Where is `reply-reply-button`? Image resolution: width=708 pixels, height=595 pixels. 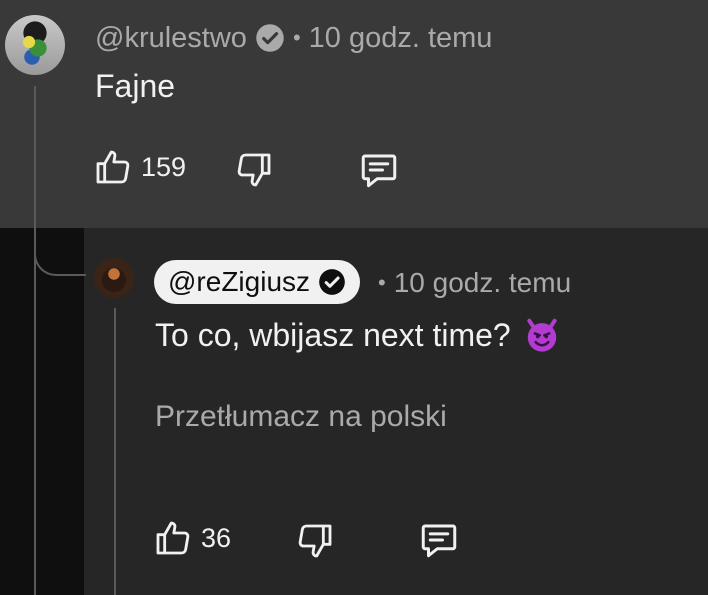
reply-reply-button is located at coordinates (439, 540).